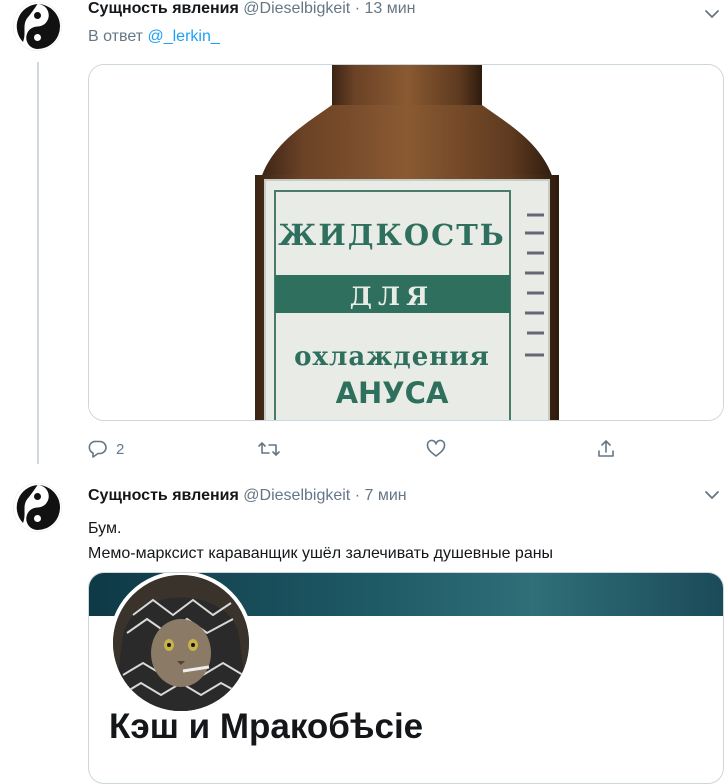 The width and height of the screenshot is (728, 784). I want to click on share-icon, so click(606, 448).